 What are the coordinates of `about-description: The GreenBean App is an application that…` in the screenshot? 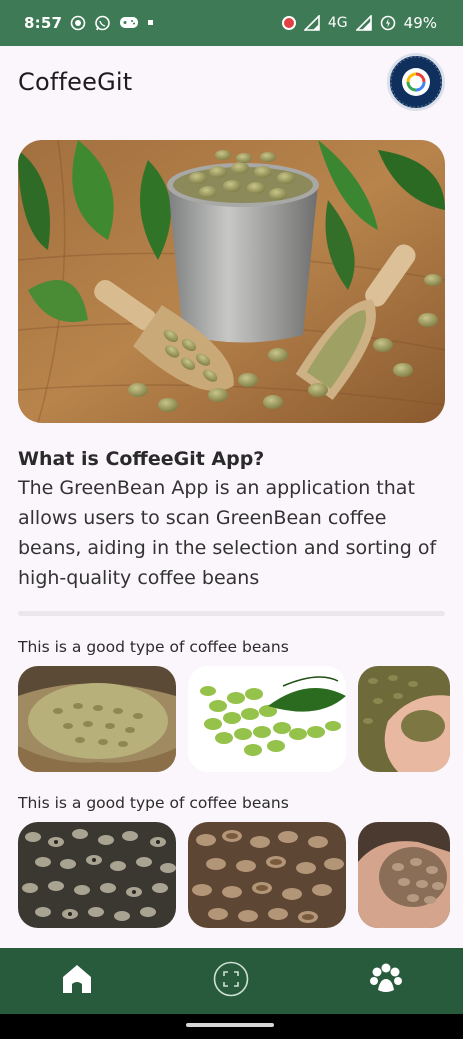 It's located at (227, 533).